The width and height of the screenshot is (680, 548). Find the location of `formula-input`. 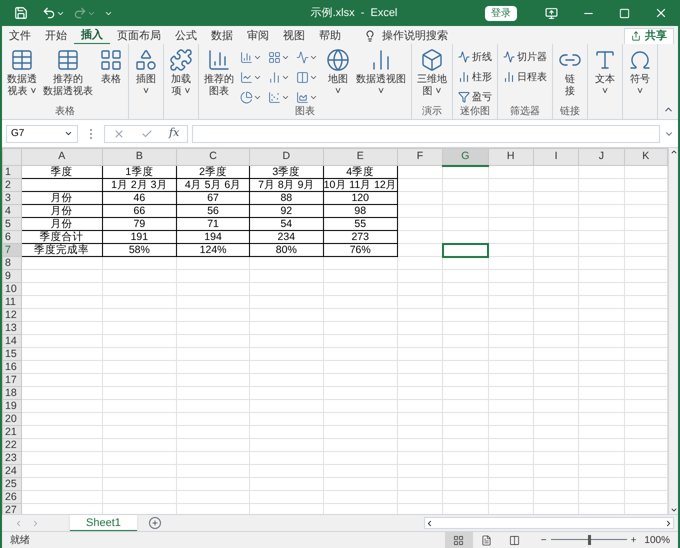

formula-input is located at coordinates (426, 133).